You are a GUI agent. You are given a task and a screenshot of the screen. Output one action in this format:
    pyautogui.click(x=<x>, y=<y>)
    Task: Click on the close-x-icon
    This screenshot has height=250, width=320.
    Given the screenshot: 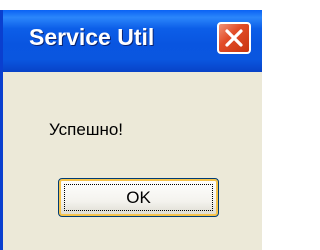 What is the action you would take?
    pyautogui.click(x=234, y=38)
    